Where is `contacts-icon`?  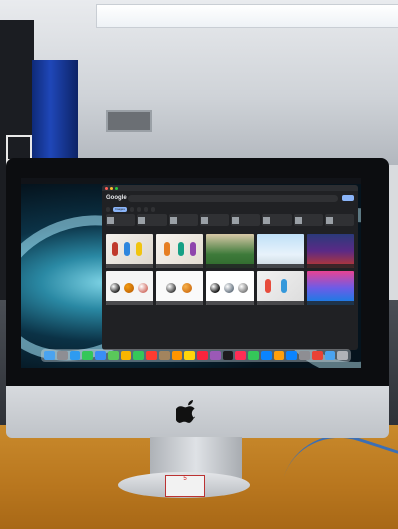 contacts-icon is located at coordinates (164, 355).